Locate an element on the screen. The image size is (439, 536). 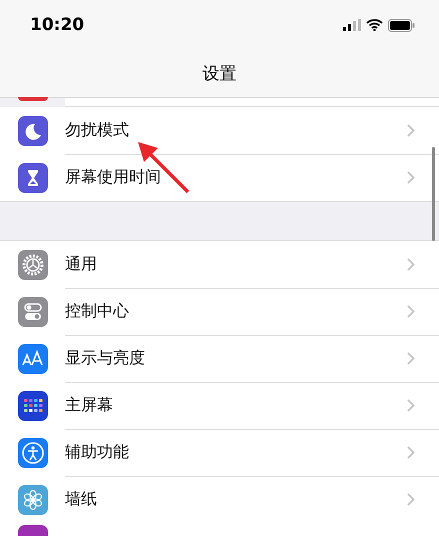
settings-item: 通用 is located at coordinates (81, 264).